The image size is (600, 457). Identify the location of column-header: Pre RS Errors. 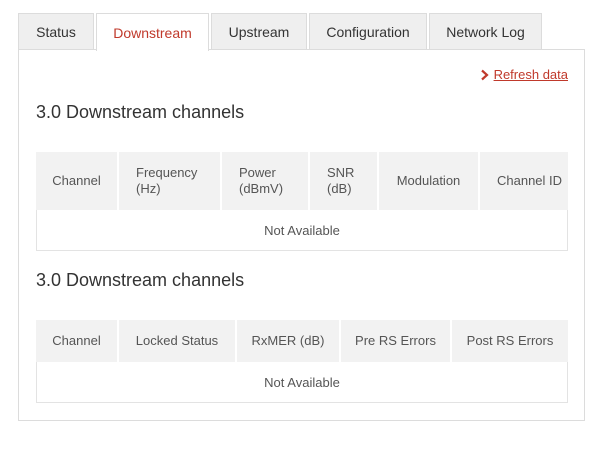
(395, 341).